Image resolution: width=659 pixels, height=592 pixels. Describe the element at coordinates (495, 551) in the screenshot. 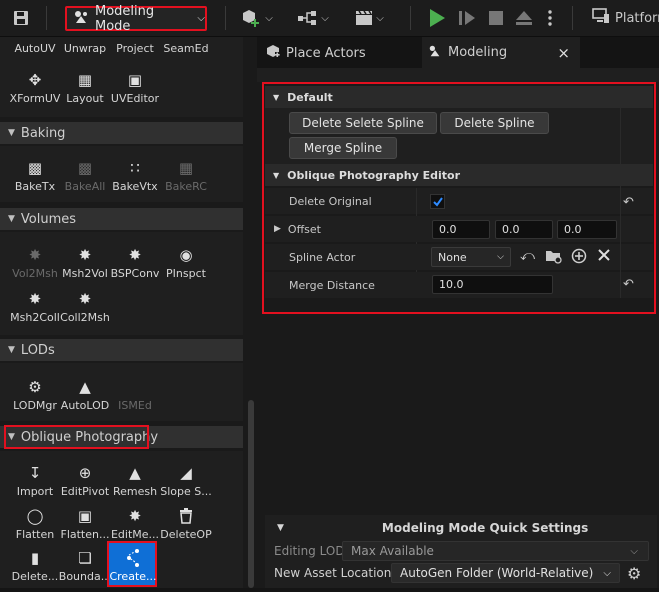

I see `editing-lod-dropdown: Max Available ⌵` at that location.